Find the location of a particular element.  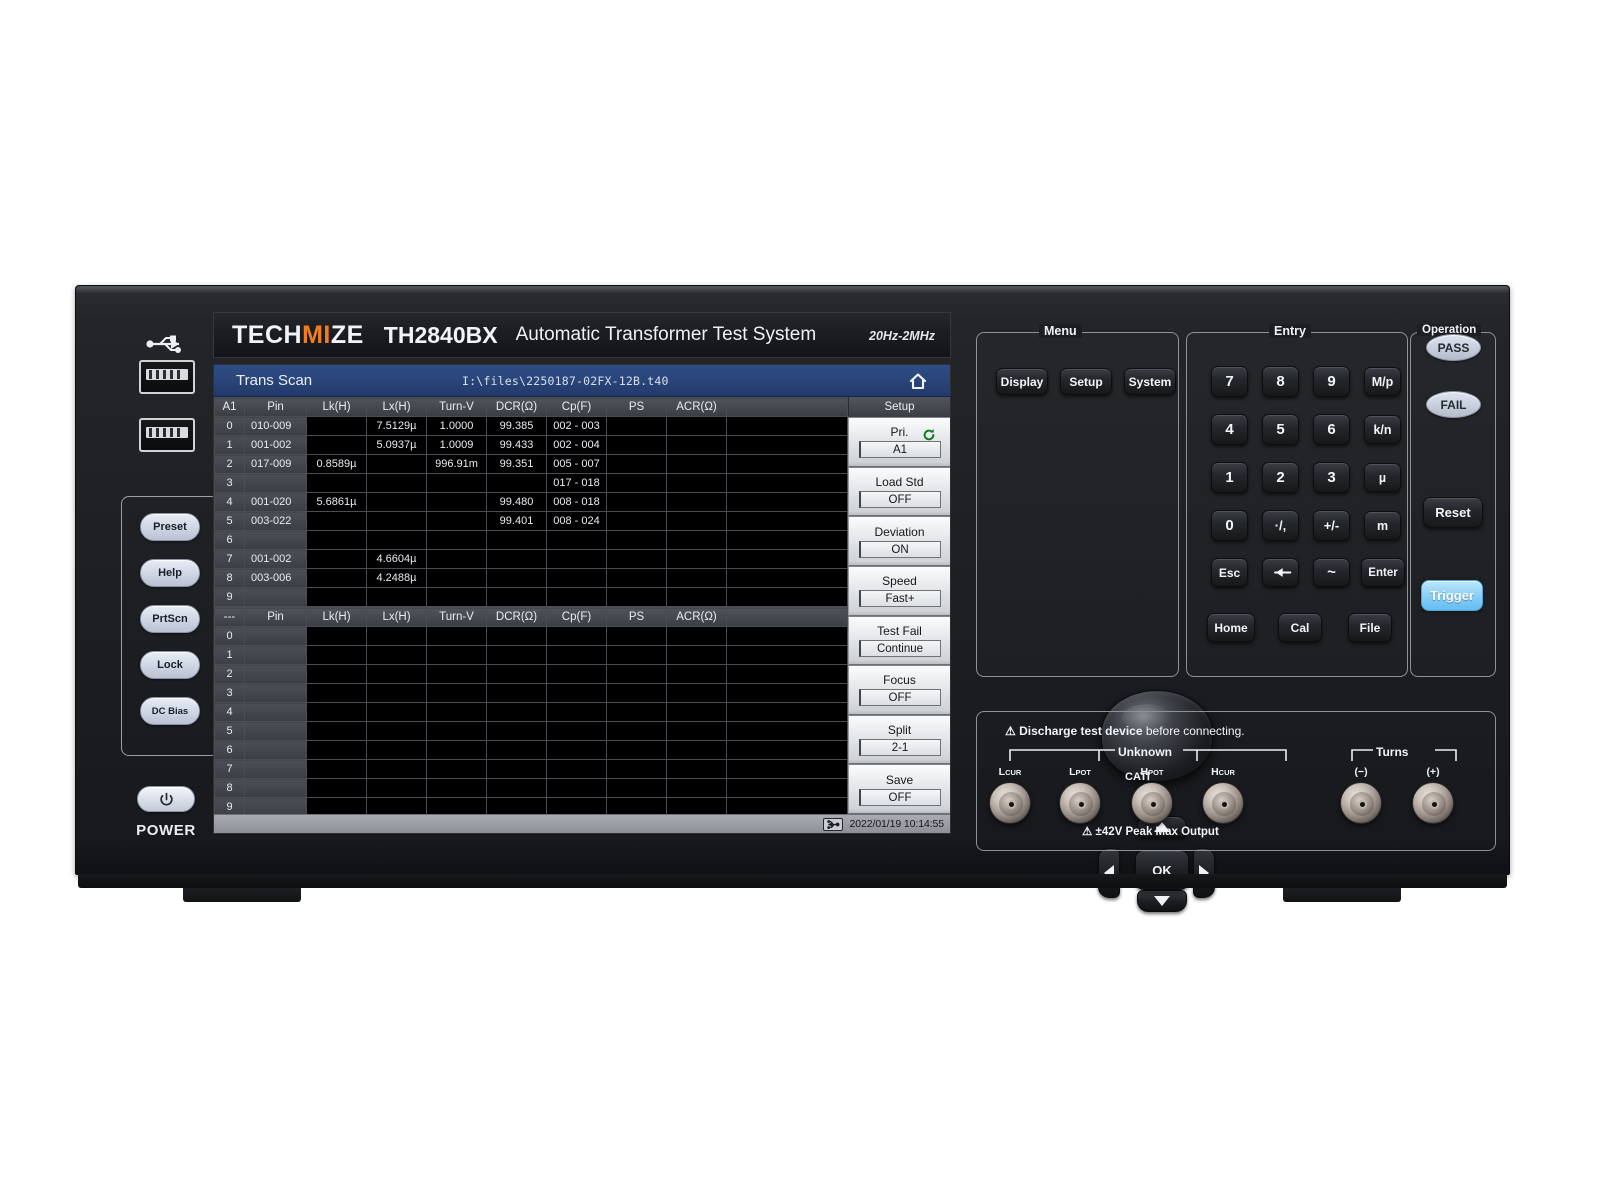

softkey-load-std: Load Std OFF is located at coordinates (899, 491).